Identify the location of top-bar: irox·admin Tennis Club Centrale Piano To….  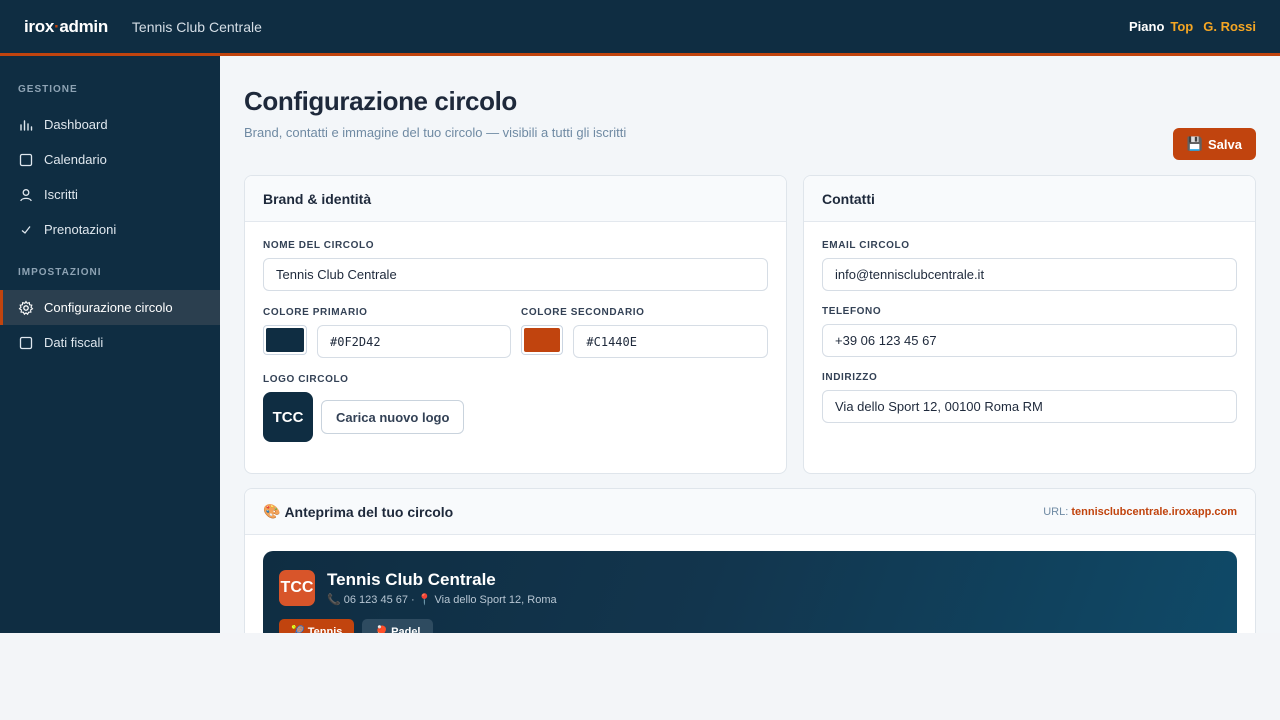
(640, 28).